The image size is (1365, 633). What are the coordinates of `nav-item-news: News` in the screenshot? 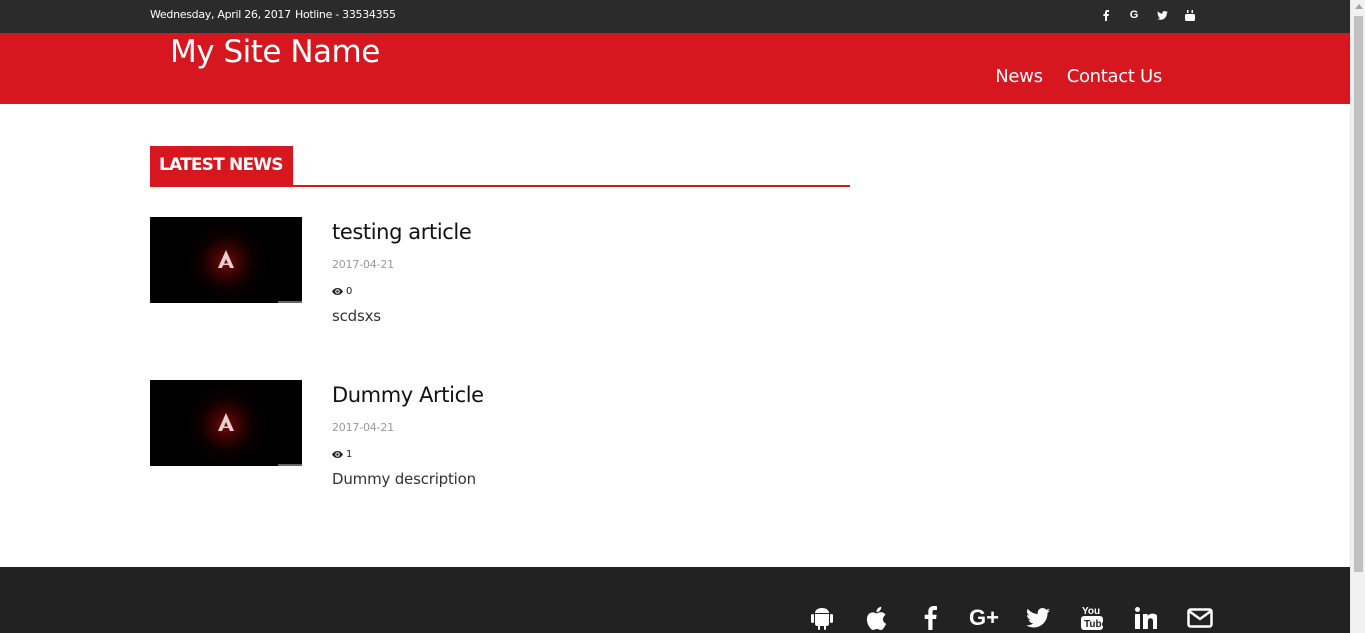 It's located at (1019, 76).